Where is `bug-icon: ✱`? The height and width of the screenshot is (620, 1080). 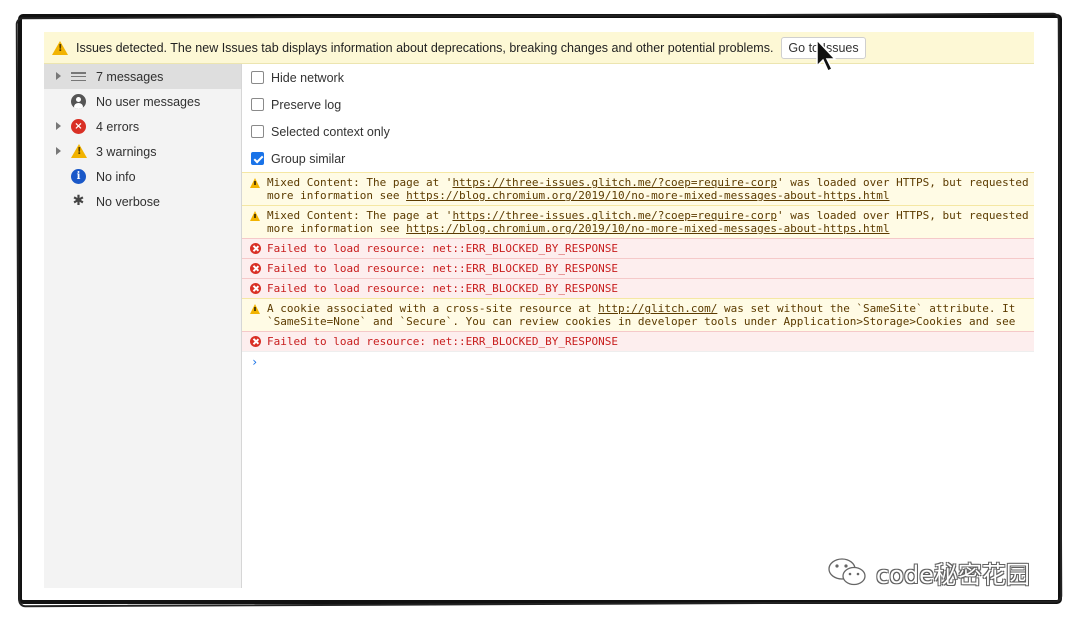 bug-icon: ✱ is located at coordinates (78, 201).